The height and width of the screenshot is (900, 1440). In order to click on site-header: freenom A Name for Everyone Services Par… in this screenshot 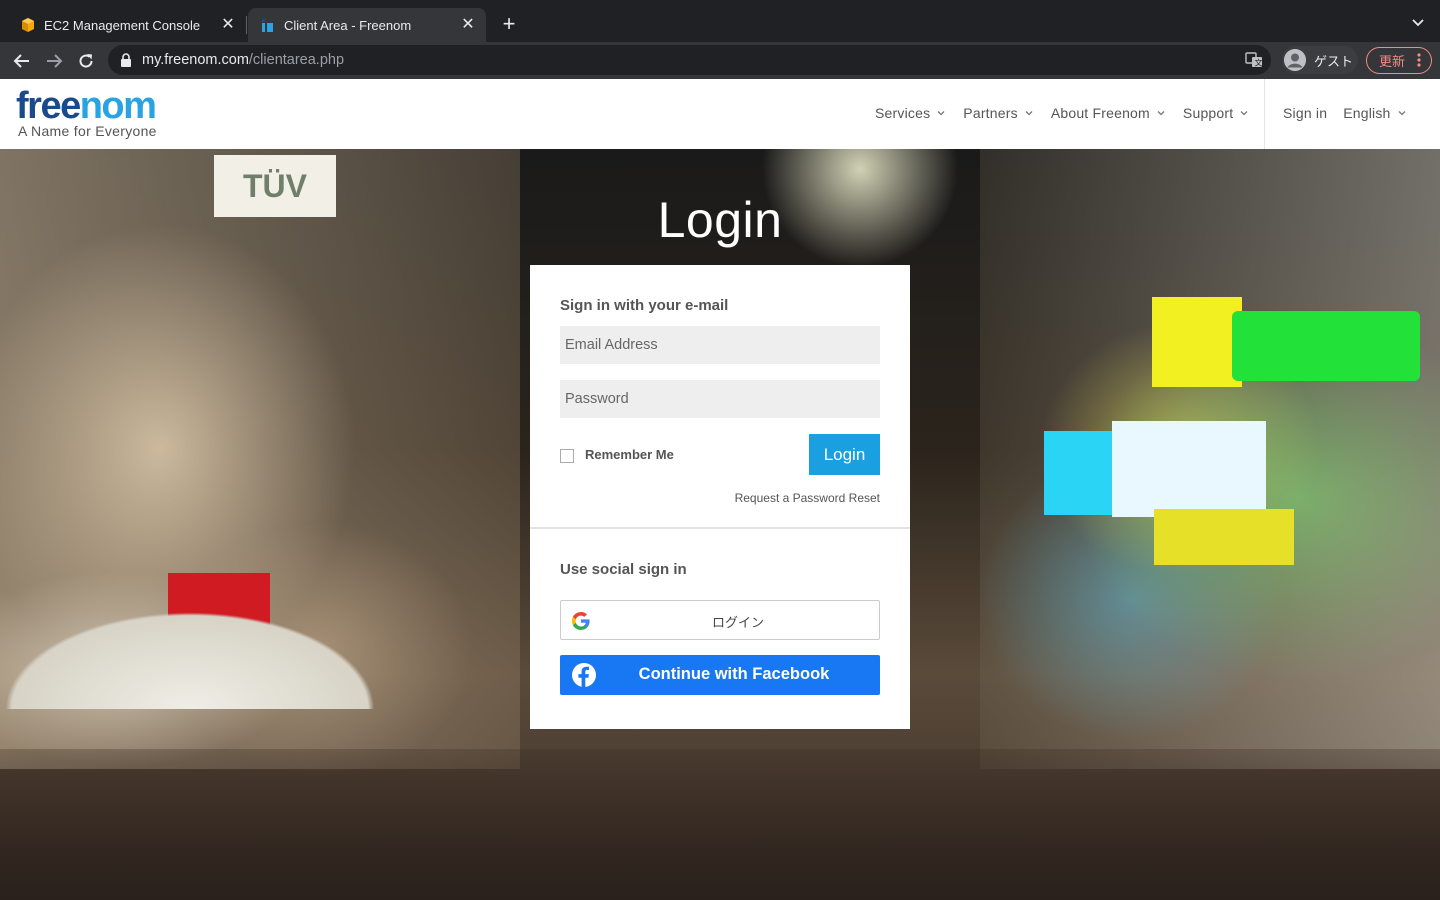, I will do `click(720, 114)`.